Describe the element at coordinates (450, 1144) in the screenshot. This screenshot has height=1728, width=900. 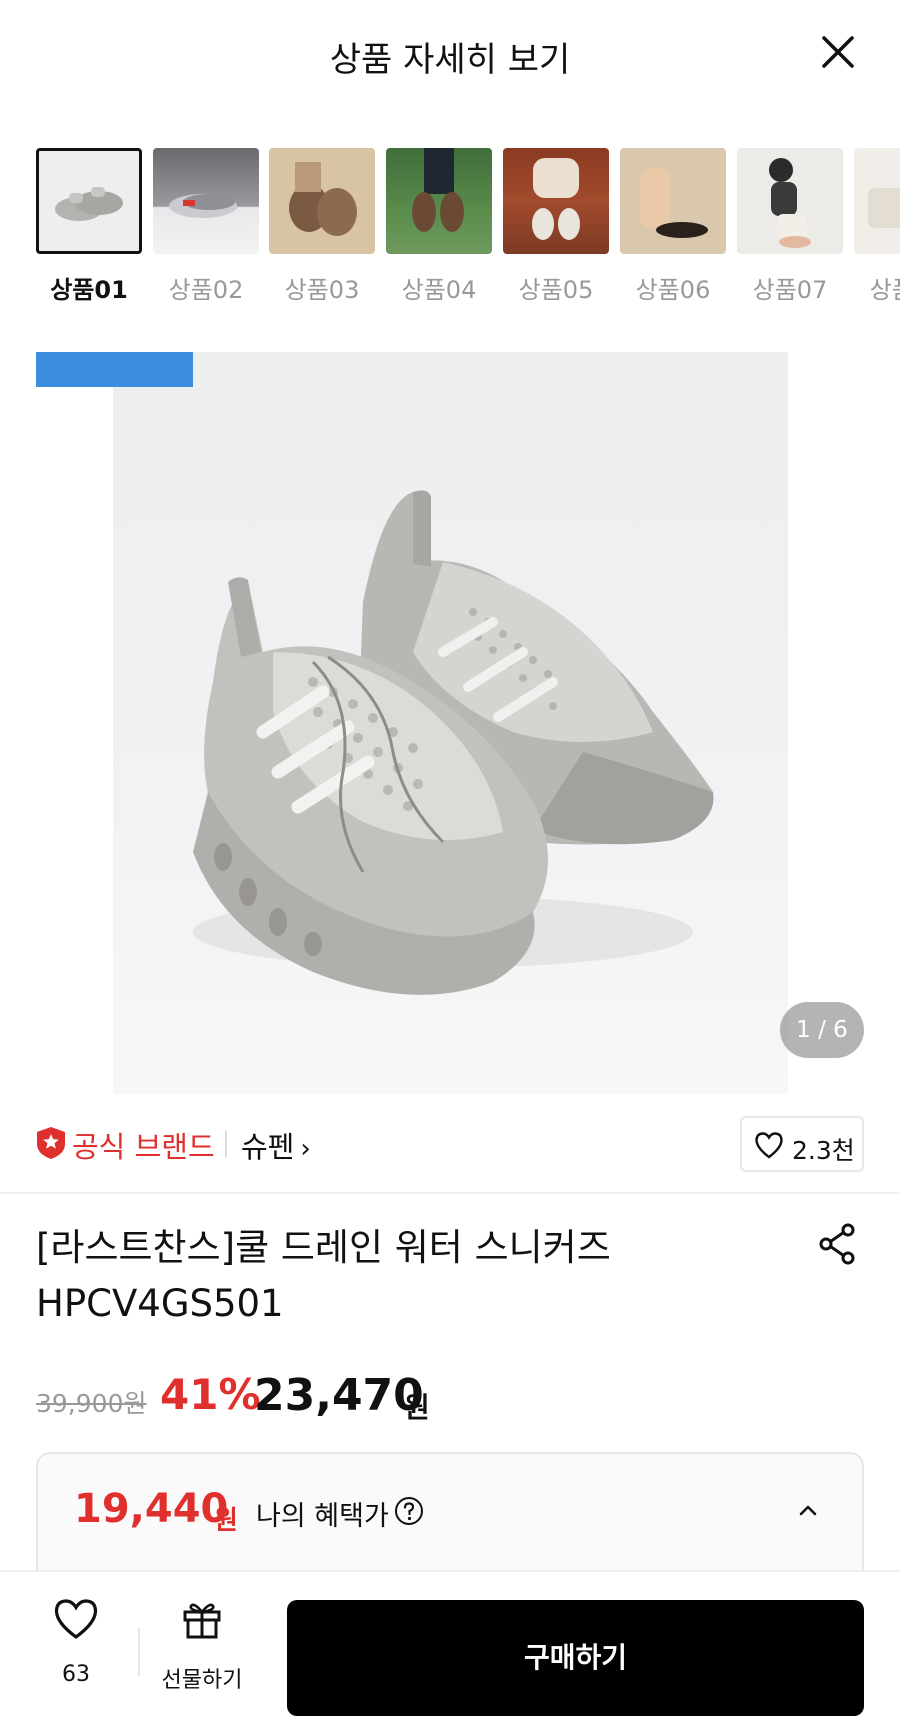
I see `brand-row: 공식 브랜드 슈펜 › 2.3천` at that location.